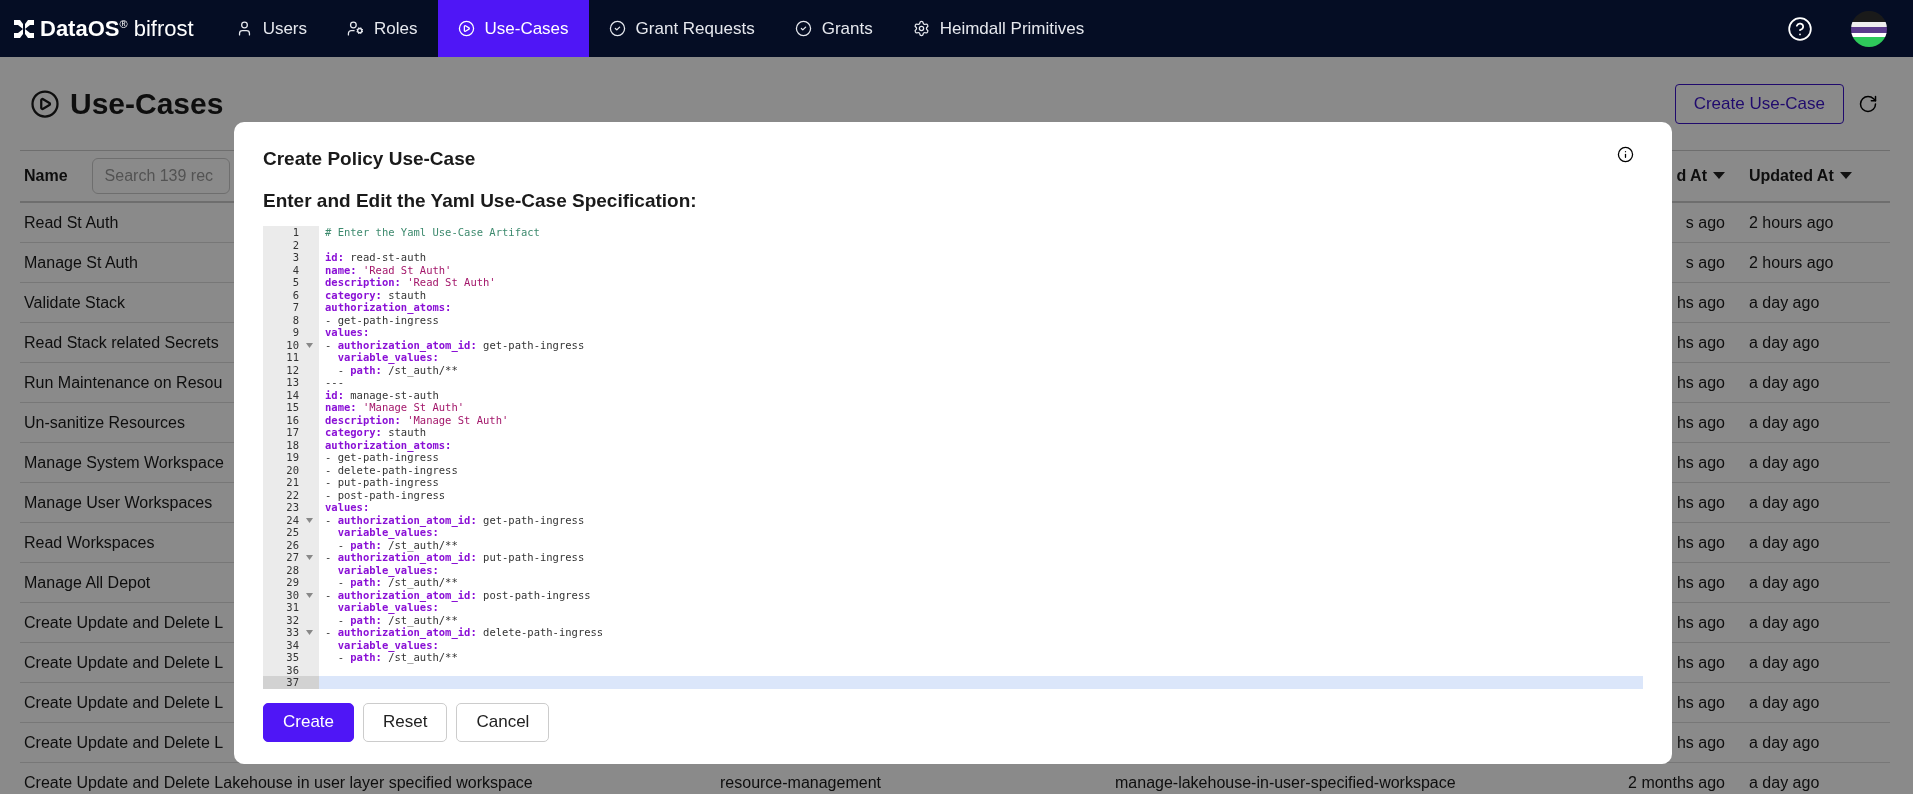 The height and width of the screenshot is (794, 1913). Describe the element at coordinates (292, 519) in the screenshot. I see `line-number: 24` at that location.